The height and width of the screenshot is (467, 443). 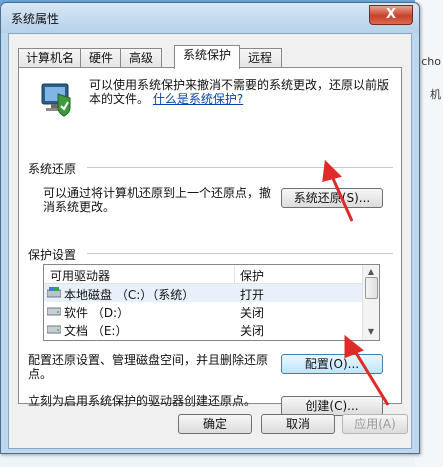 I want to click on annotation-arrows, so click(x=356, y=282).